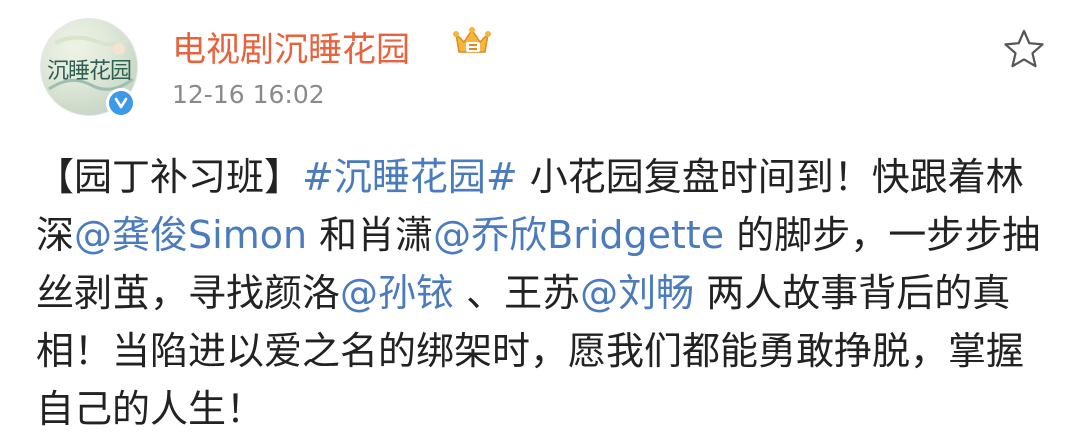 The height and width of the screenshot is (448, 1080). What do you see at coordinates (472, 42) in the screenshot?
I see `crown-icon` at bounding box center [472, 42].